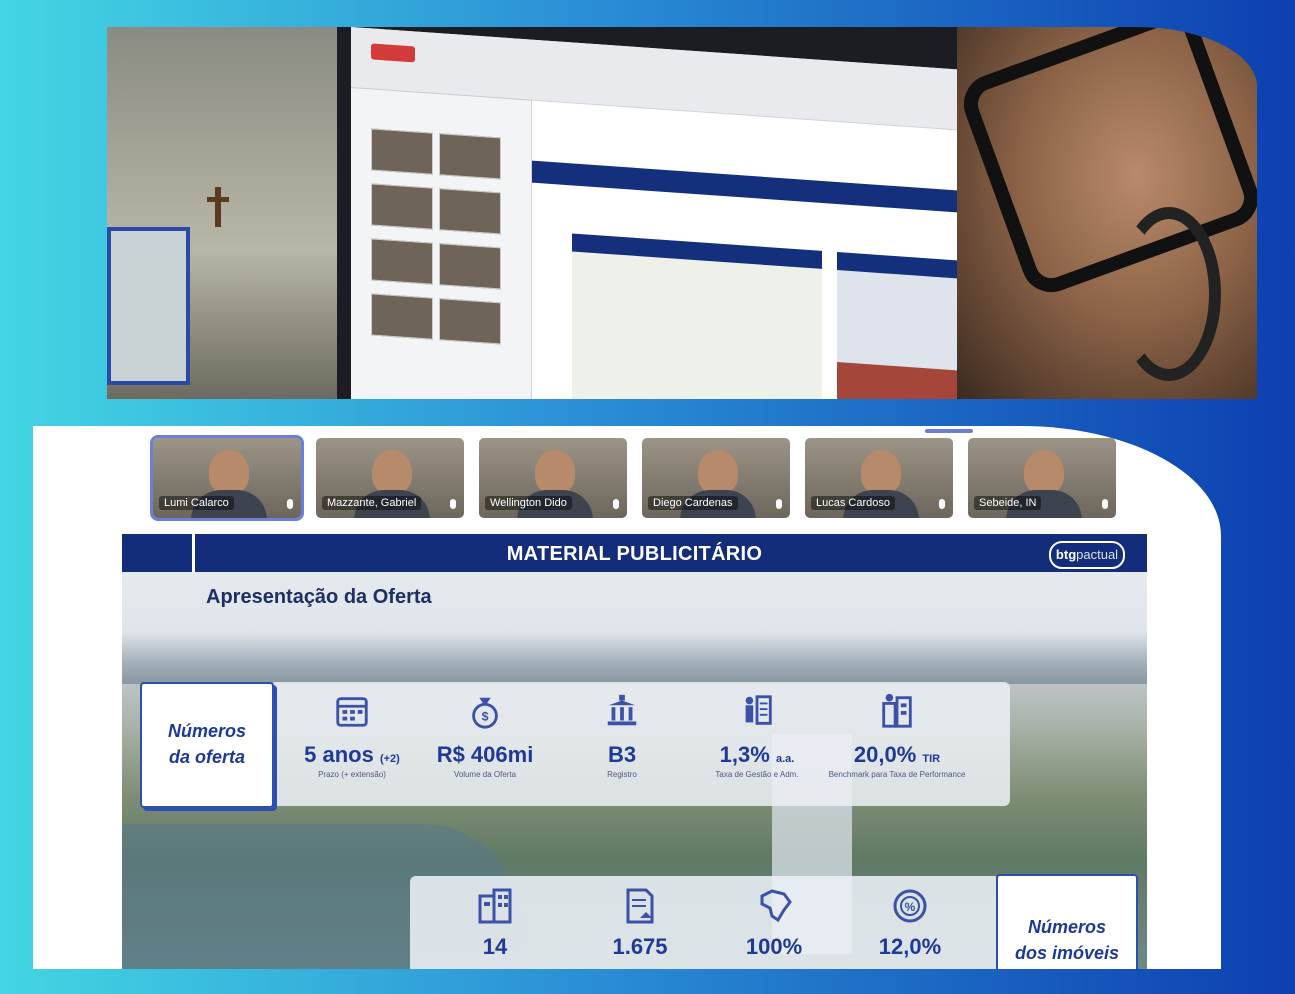 Image resolution: width=1295 pixels, height=994 pixels. I want to click on stat-caption: Benchmark para Taxa de Performance, so click(897, 774).